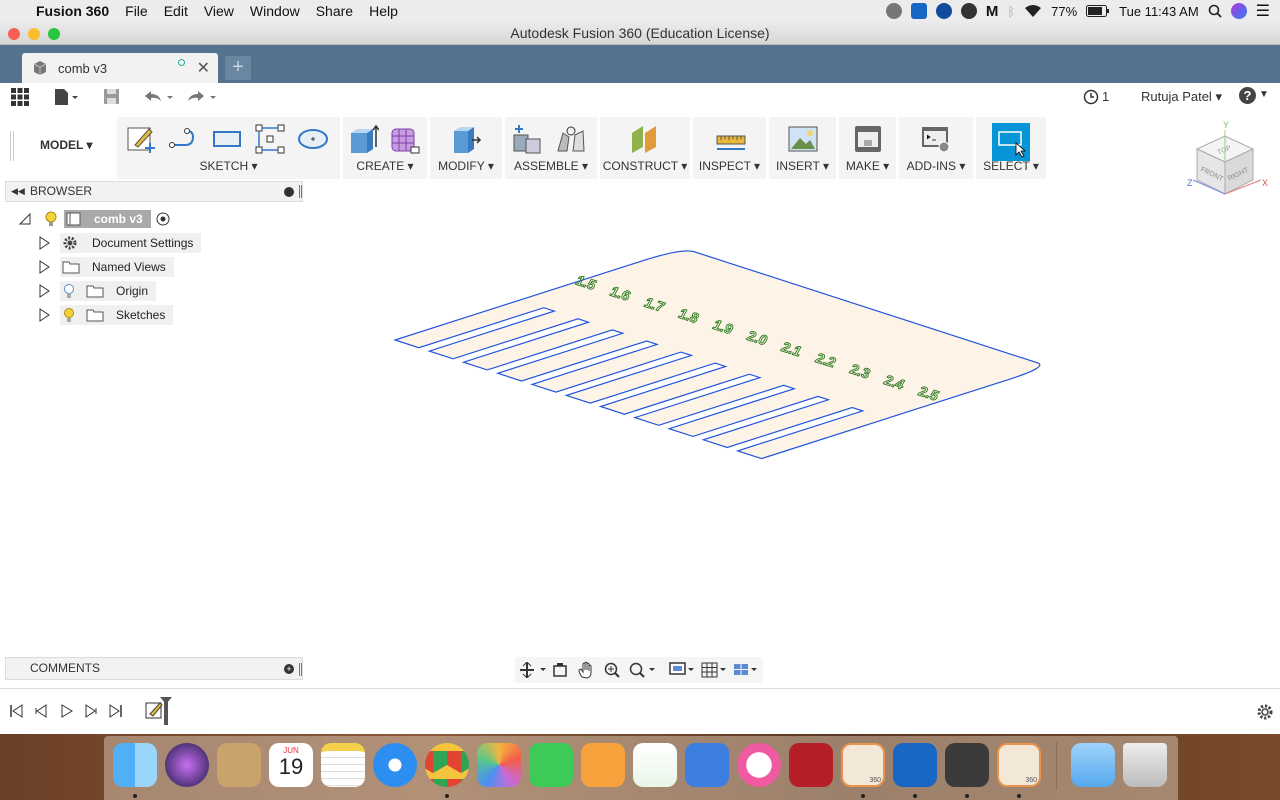 The image size is (1280, 800). What do you see at coordinates (499, 765) in the screenshot?
I see `photos-icon` at bounding box center [499, 765].